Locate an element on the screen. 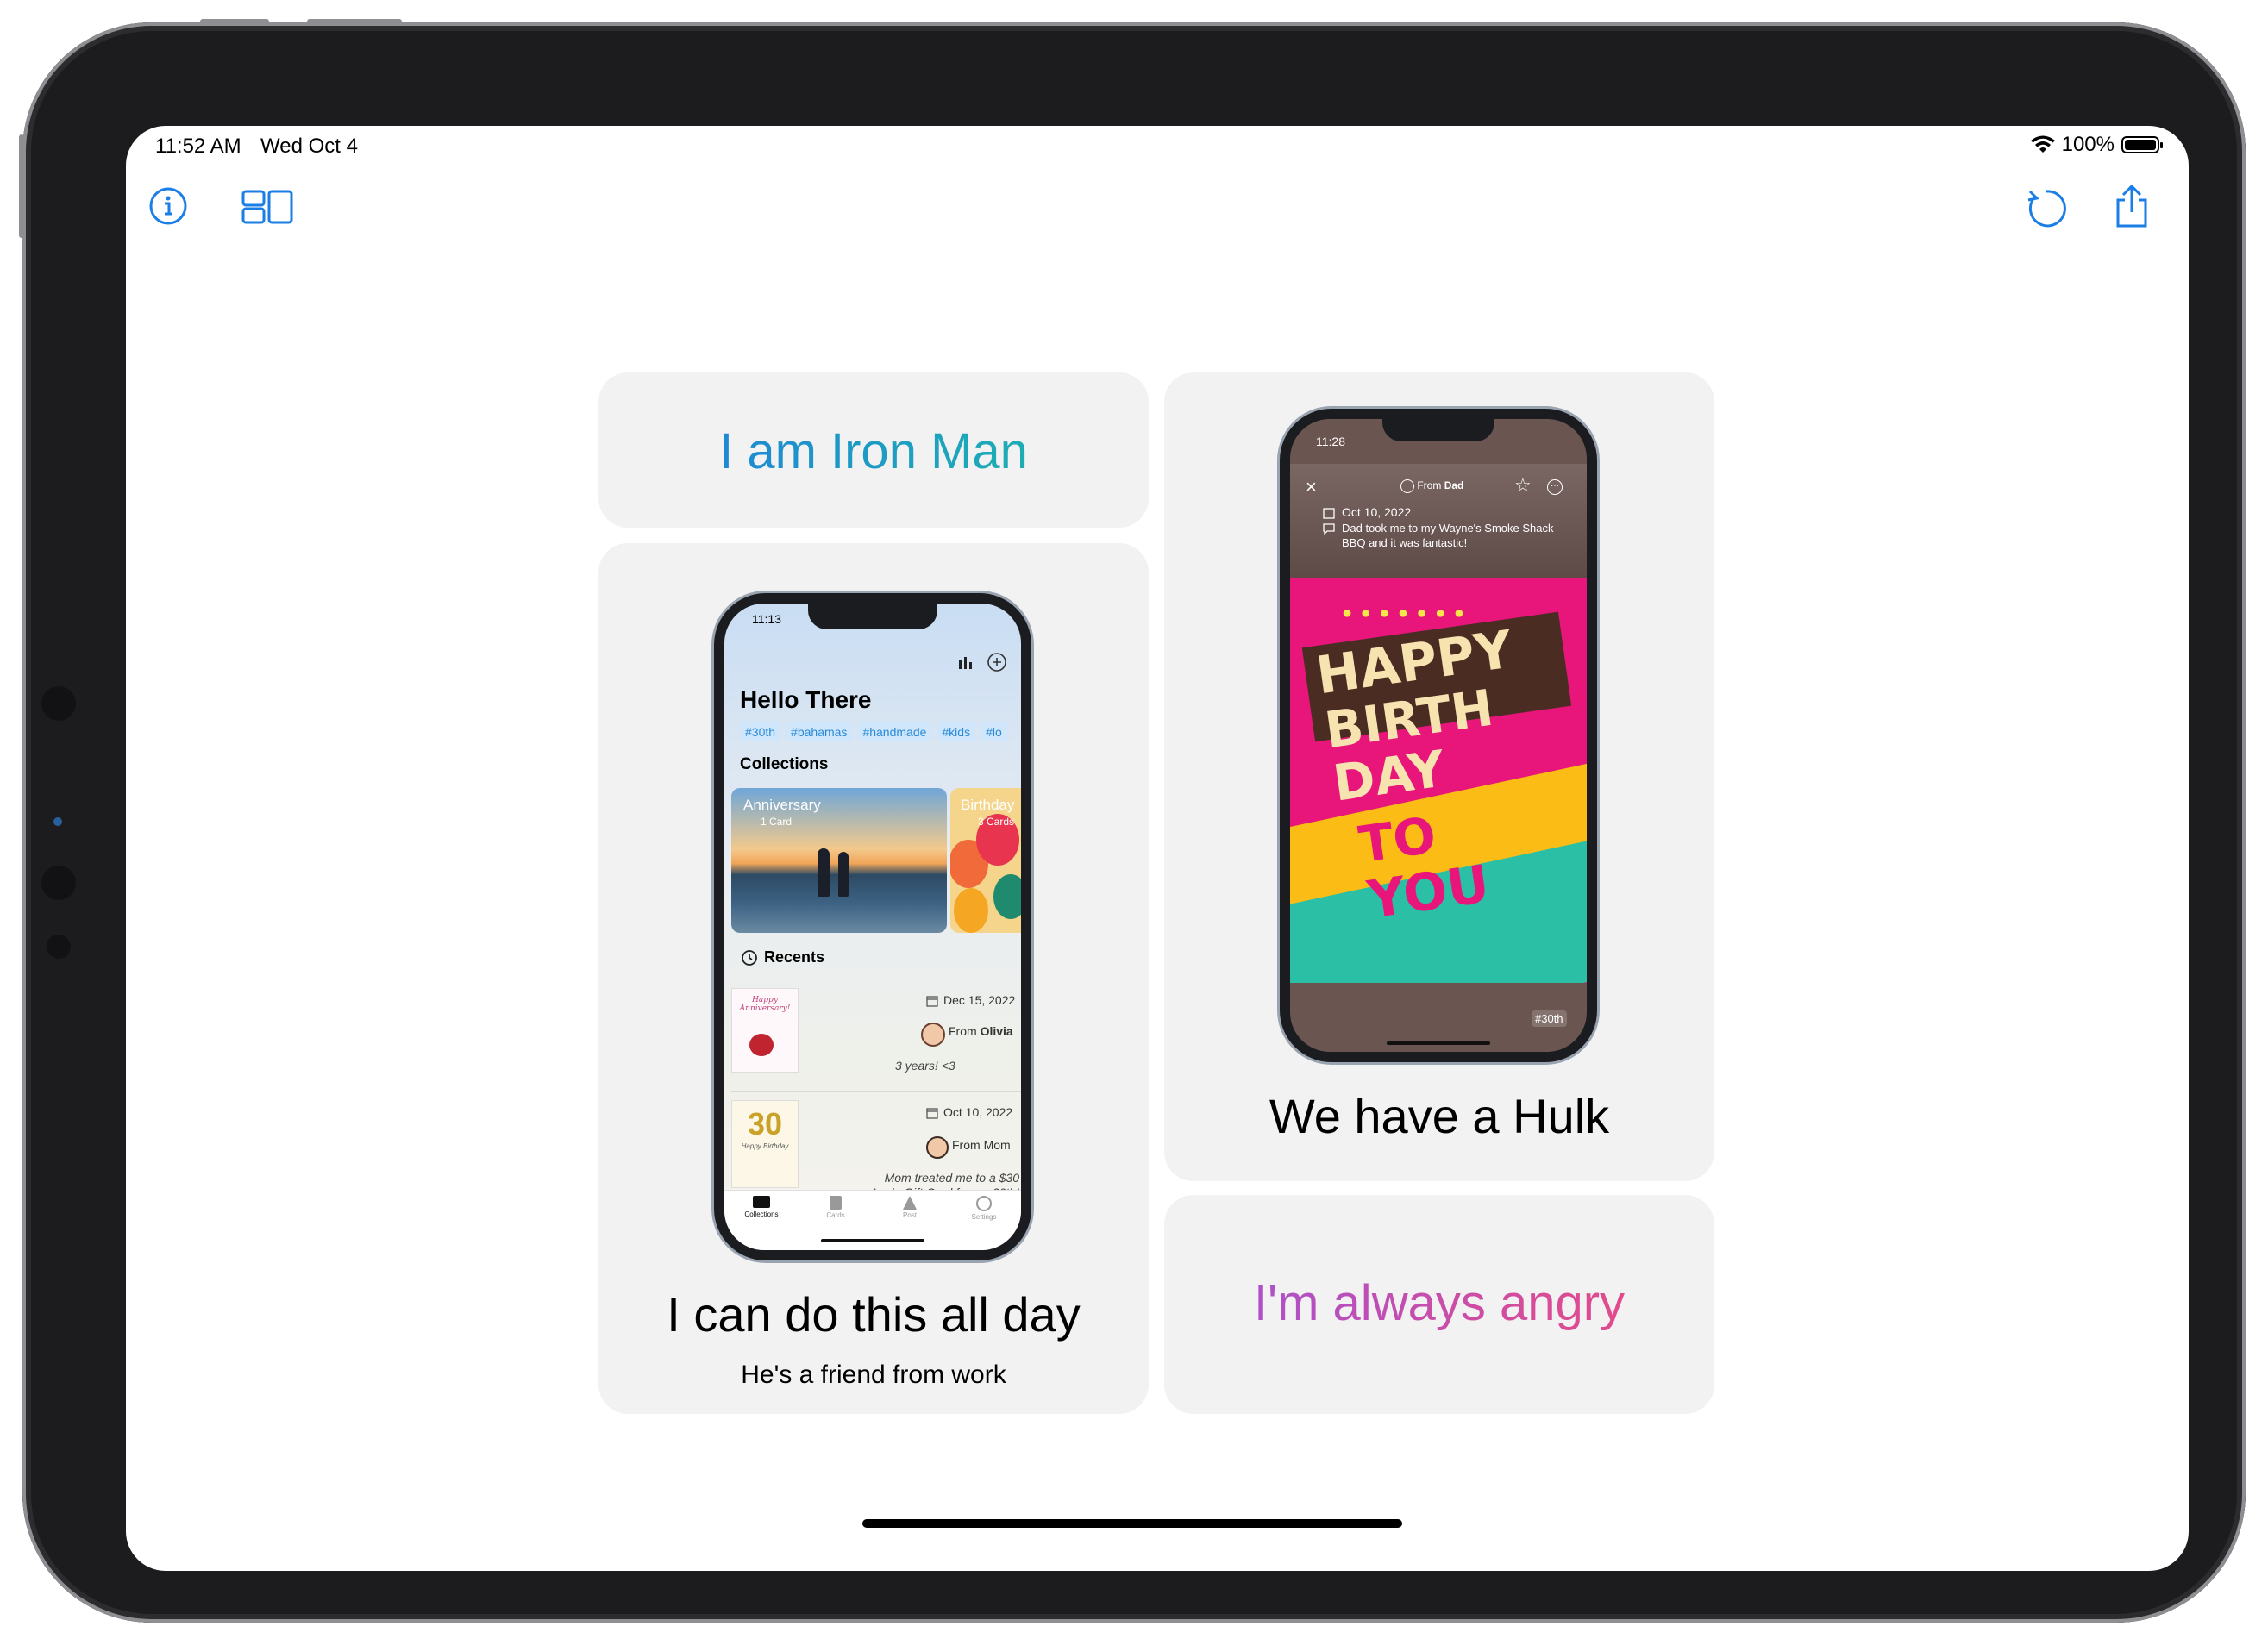 The height and width of the screenshot is (1645, 2268). tile-title: I am Iron Man is located at coordinates (874, 451).